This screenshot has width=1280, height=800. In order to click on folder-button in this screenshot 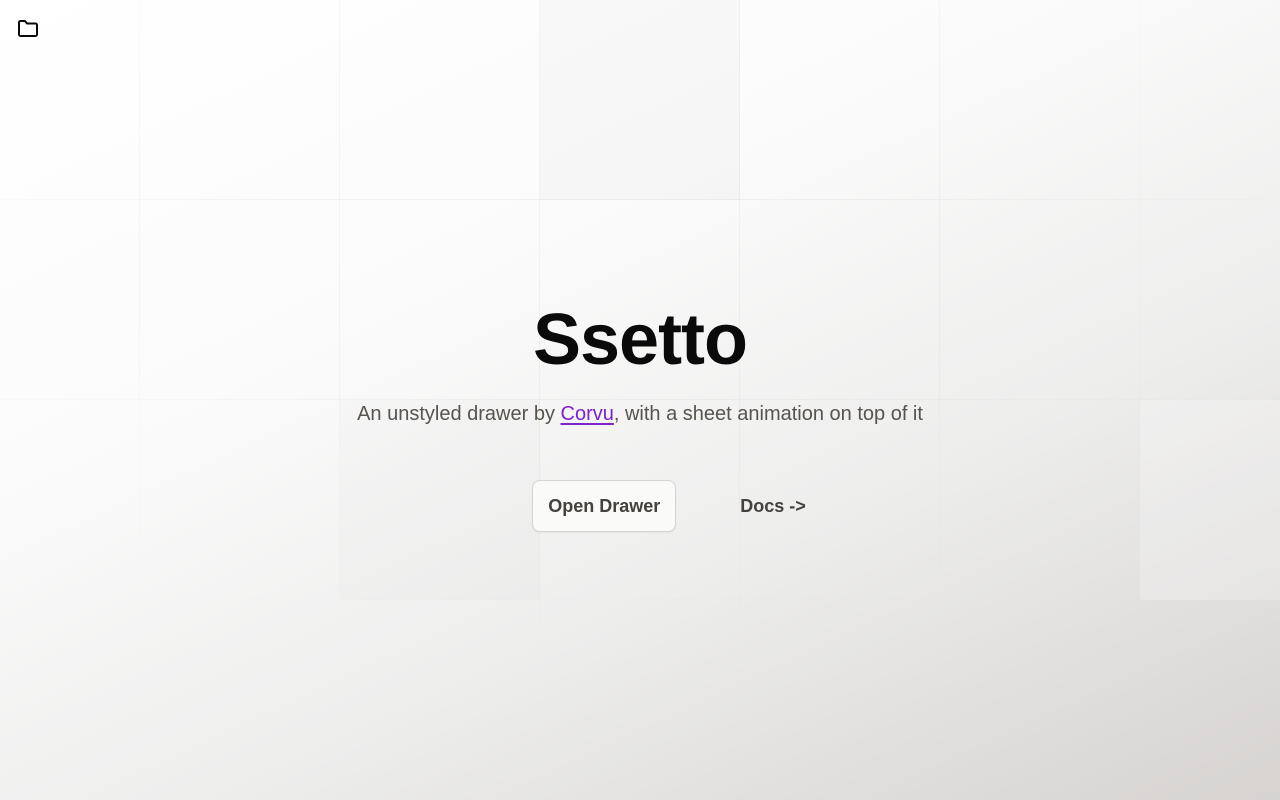, I will do `click(28, 28)`.